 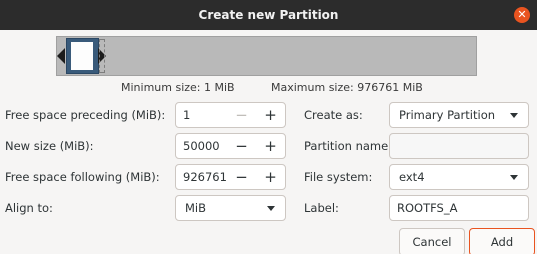 I want to click on free-preceding-label: Free space preceding (MiB):, so click(x=85, y=115).